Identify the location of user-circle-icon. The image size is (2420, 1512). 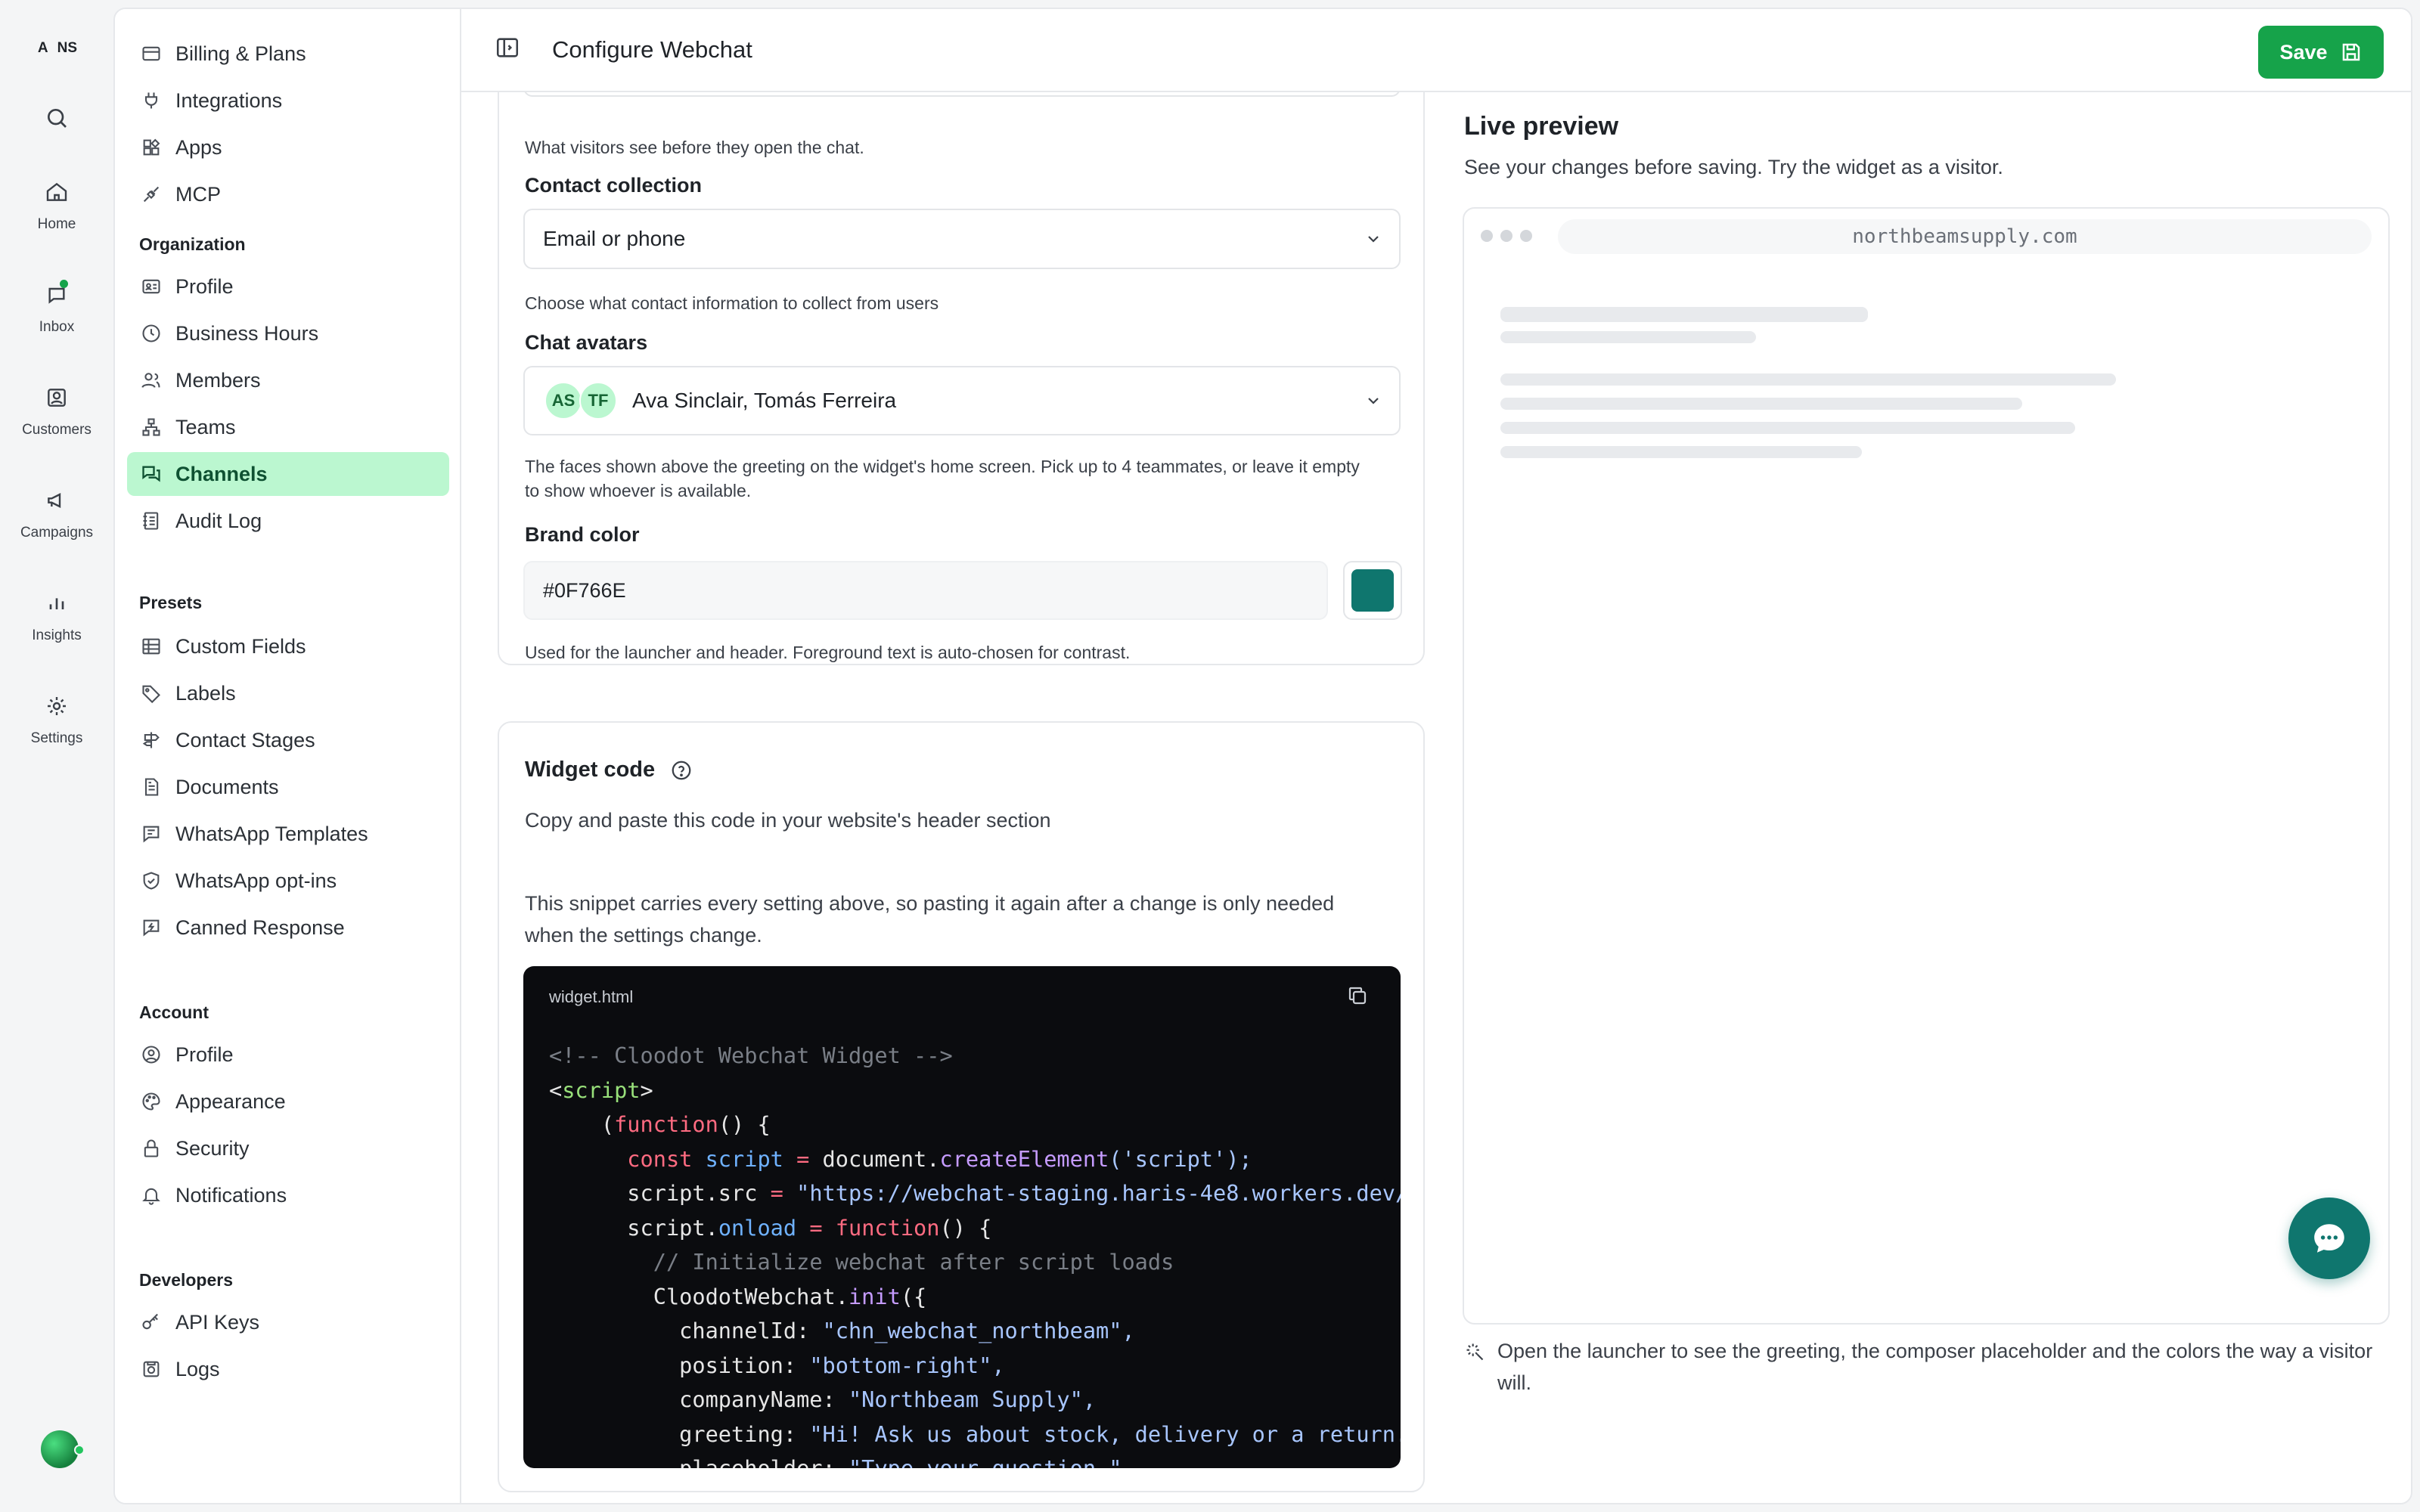
(151, 1055).